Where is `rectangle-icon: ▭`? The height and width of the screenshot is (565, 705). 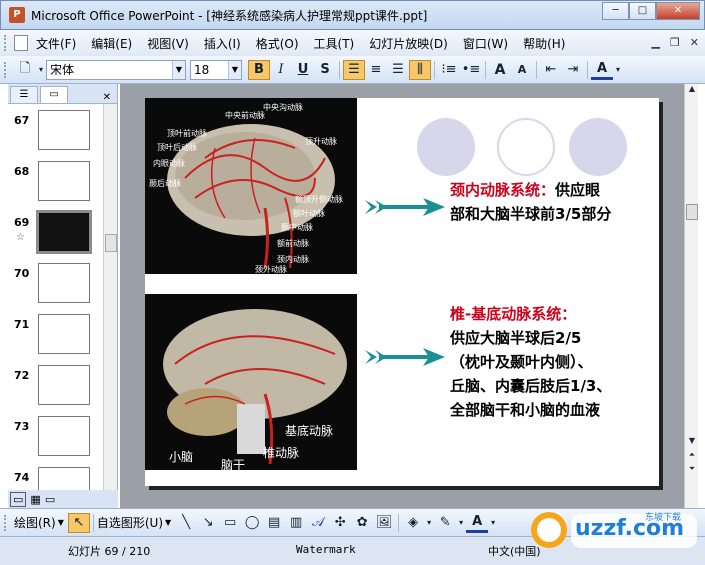 rectangle-icon: ▭ is located at coordinates (230, 523).